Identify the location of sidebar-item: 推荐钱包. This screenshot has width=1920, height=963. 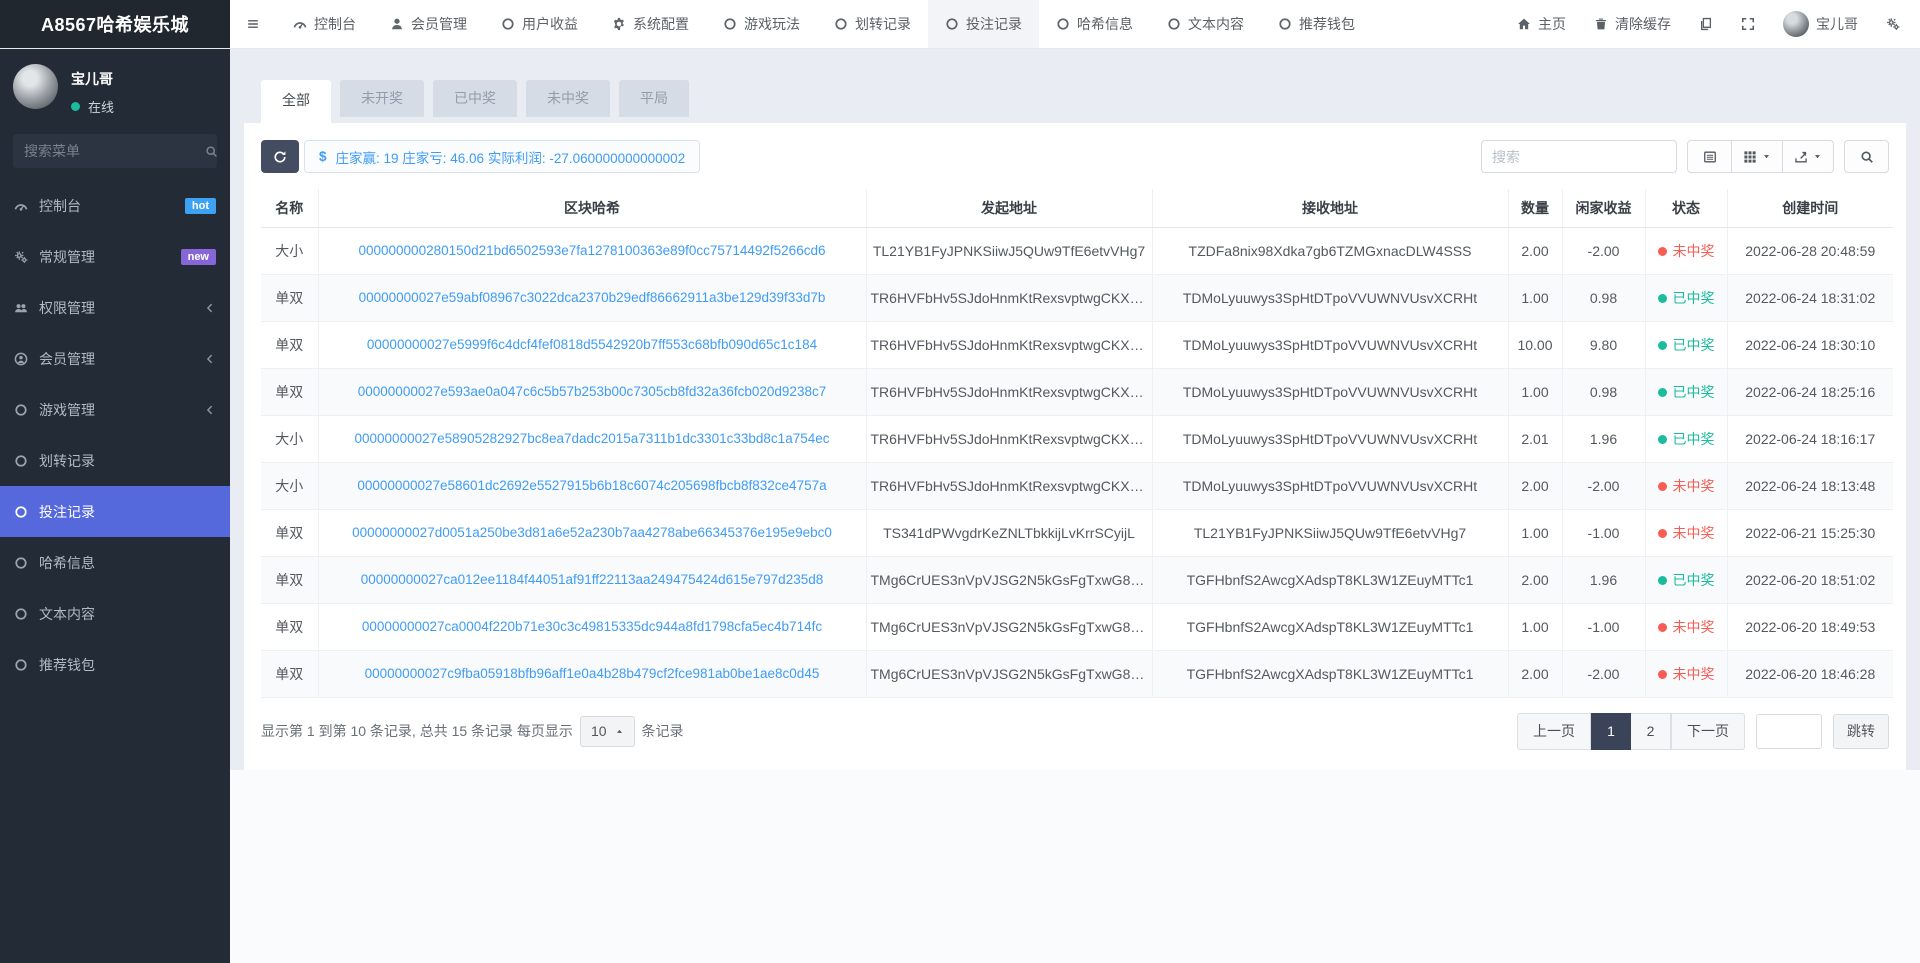
(115, 664).